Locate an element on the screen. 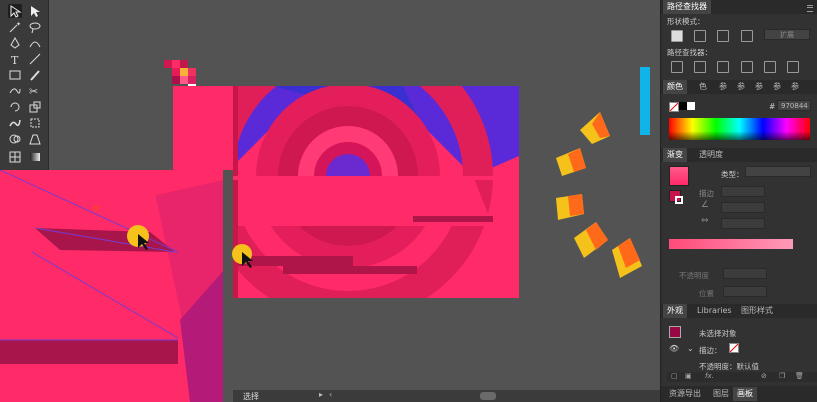 Image resolution: width=817 pixels, height=402 pixels. expand-button: 扩展 is located at coordinates (787, 34).